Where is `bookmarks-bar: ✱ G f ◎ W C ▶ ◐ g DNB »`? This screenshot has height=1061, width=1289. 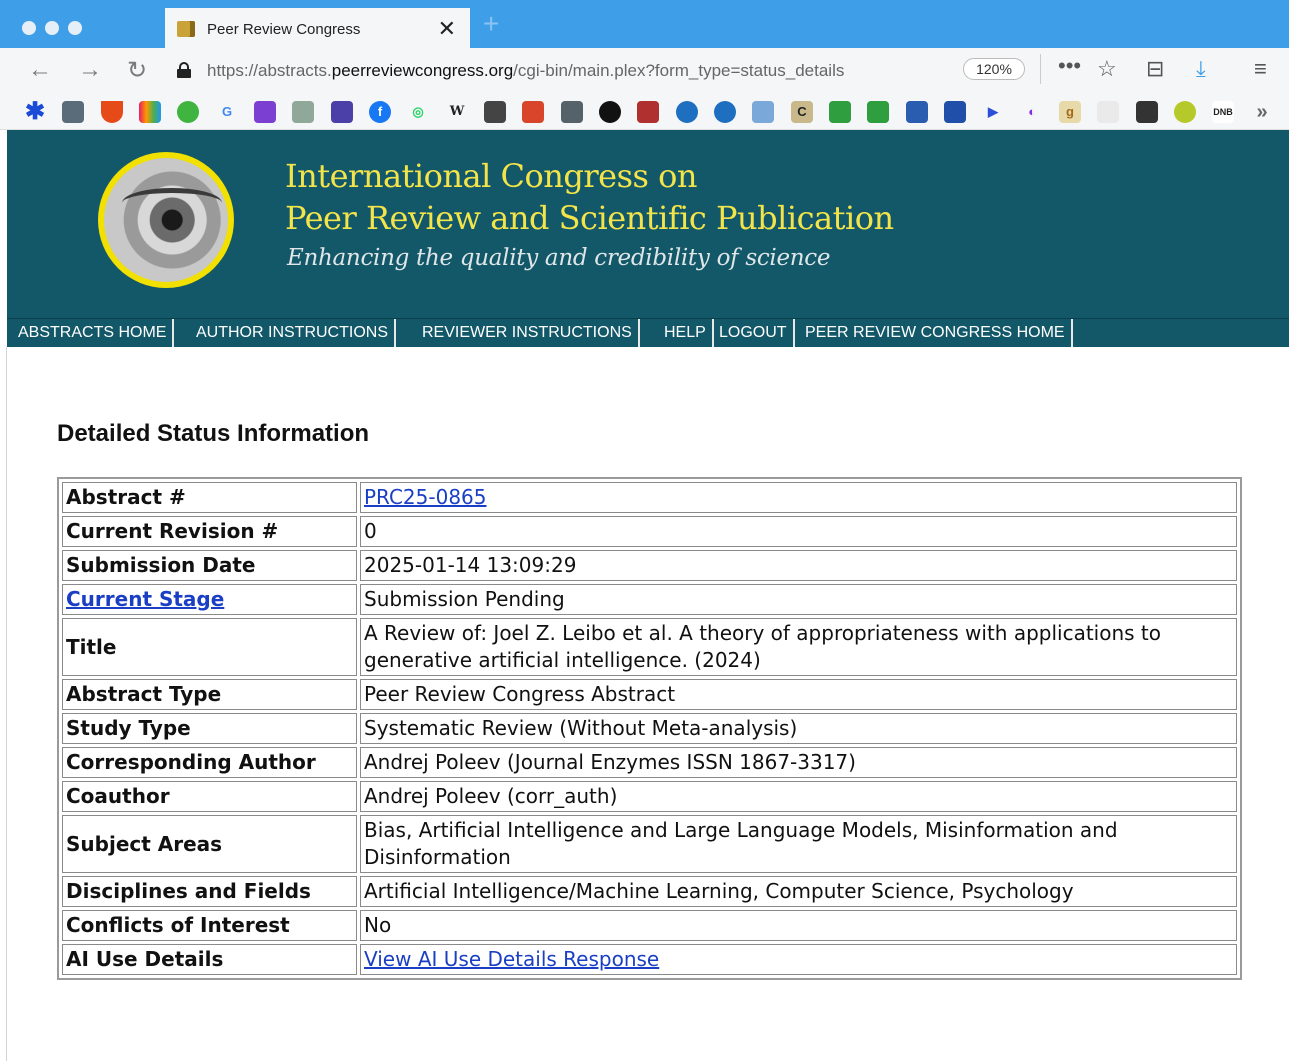
bookmarks-bar: ✱ G f ◎ W C ▶ ◐ g DNB » is located at coordinates (644, 111).